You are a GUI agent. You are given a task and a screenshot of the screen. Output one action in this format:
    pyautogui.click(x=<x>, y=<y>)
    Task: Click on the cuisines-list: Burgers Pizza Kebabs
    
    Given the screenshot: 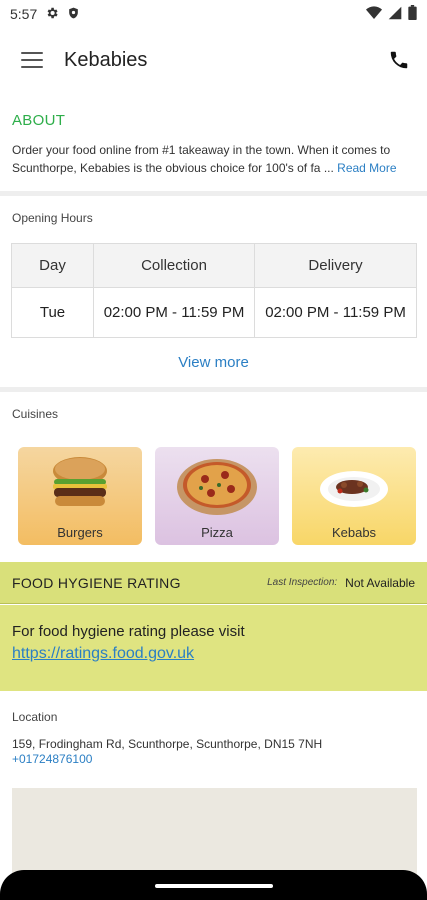 What is the action you would take?
    pyautogui.click(x=217, y=496)
    